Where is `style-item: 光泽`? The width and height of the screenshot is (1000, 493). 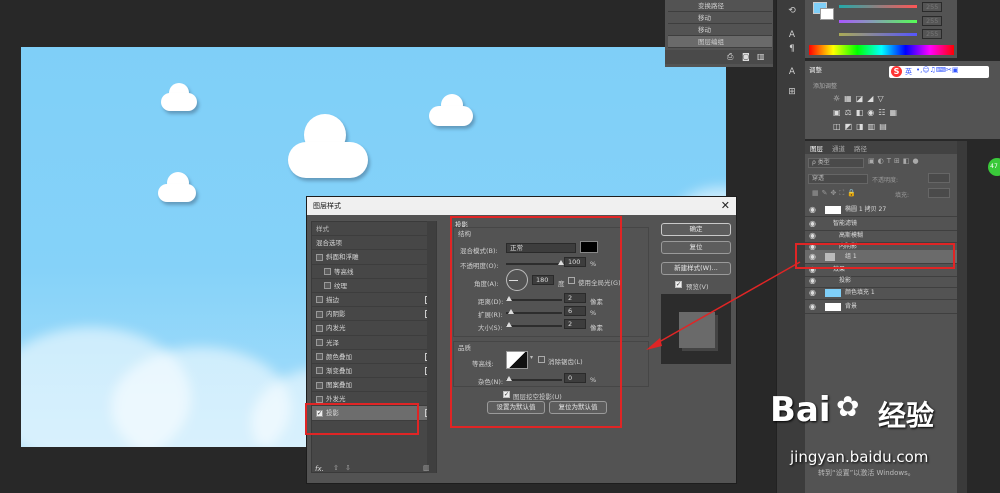 style-item: 光泽 is located at coordinates (374, 343).